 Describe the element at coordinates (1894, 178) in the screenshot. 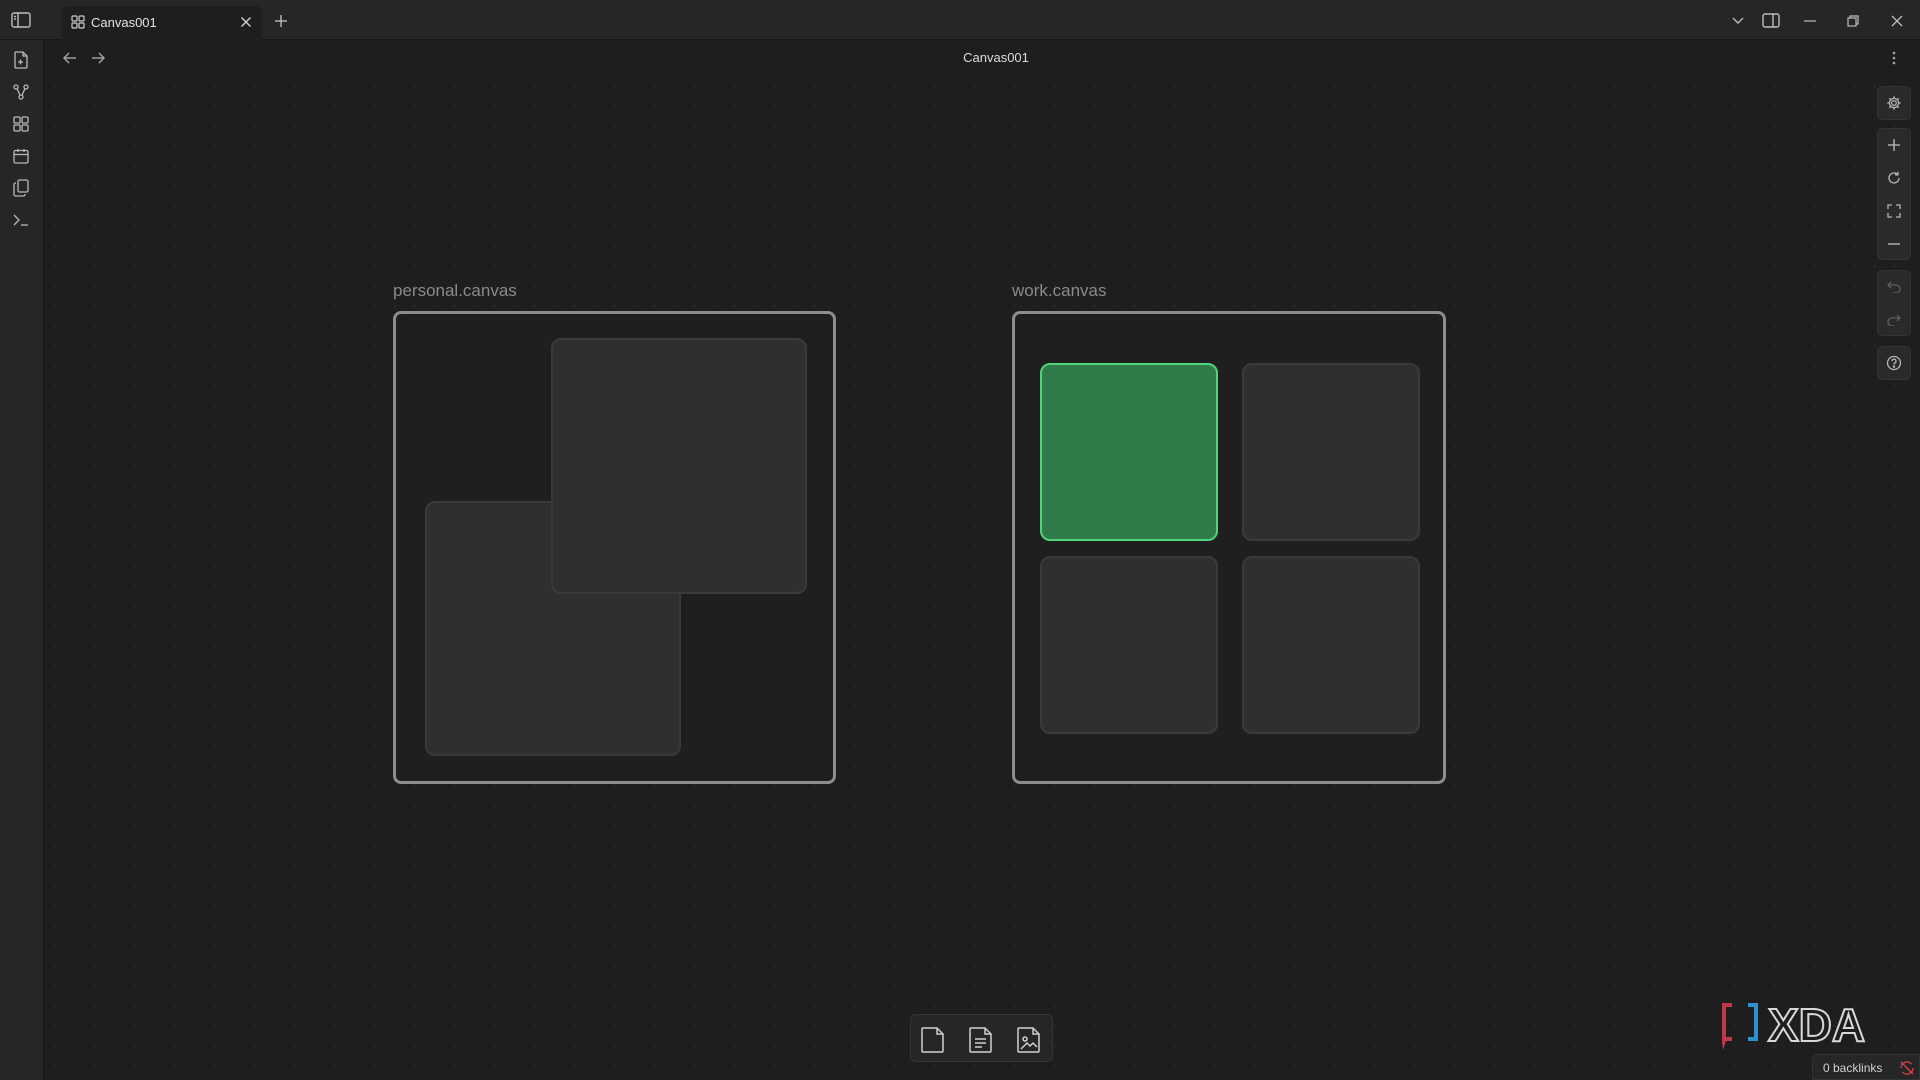

I see `reset-zoom-icon` at that location.